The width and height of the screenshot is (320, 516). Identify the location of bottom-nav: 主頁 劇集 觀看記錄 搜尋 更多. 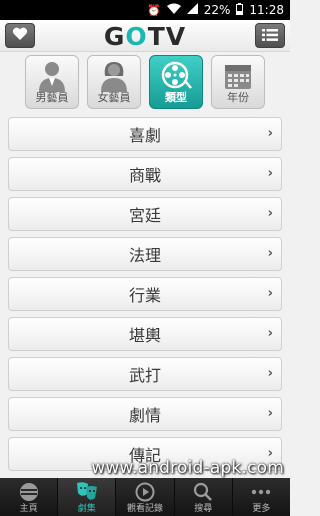
(145, 497).